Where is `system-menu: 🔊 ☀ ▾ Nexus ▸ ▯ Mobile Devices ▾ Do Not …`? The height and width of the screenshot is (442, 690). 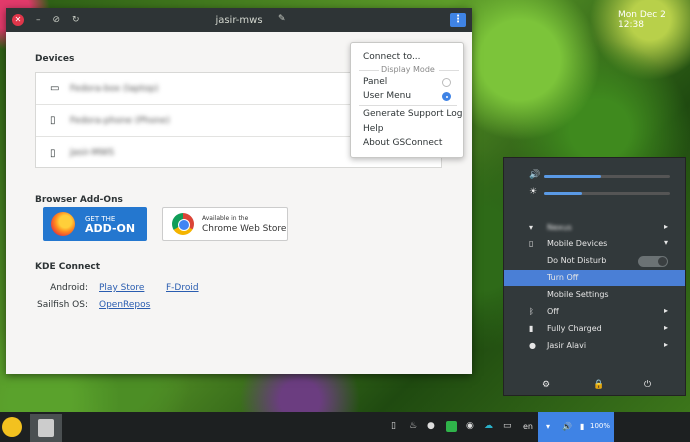 system-menu: 🔊 ☀ ▾ Nexus ▸ ▯ Mobile Devices ▾ Do Not … is located at coordinates (594, 276).